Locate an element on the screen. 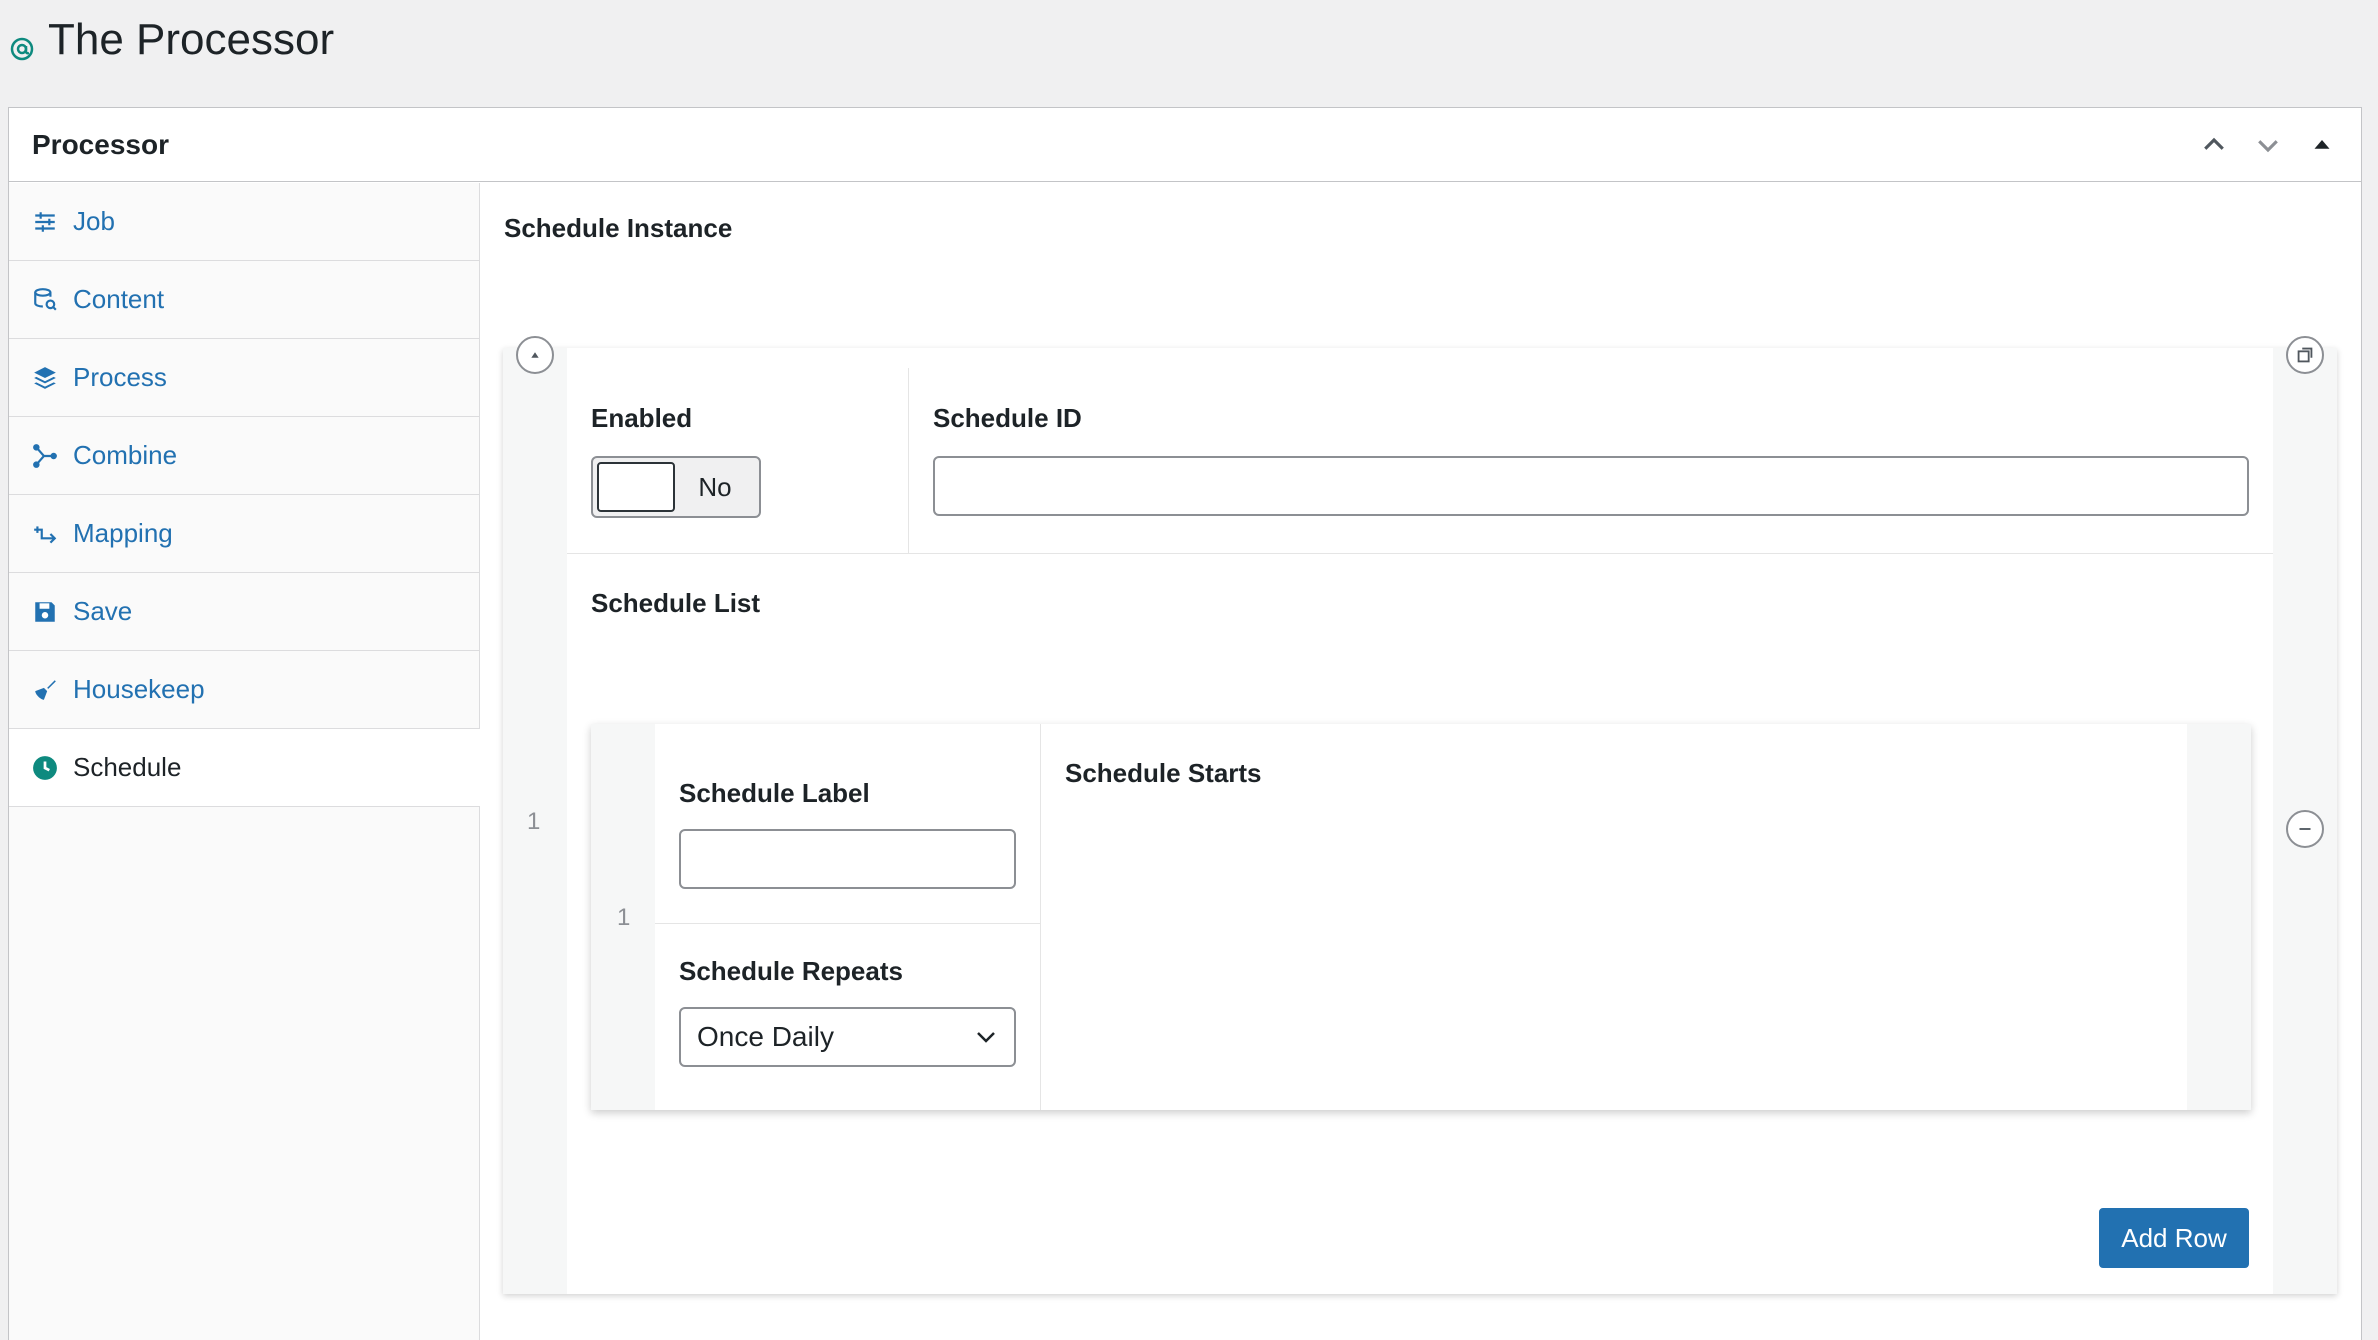  layers-icon is located at coordinates (45, 378).